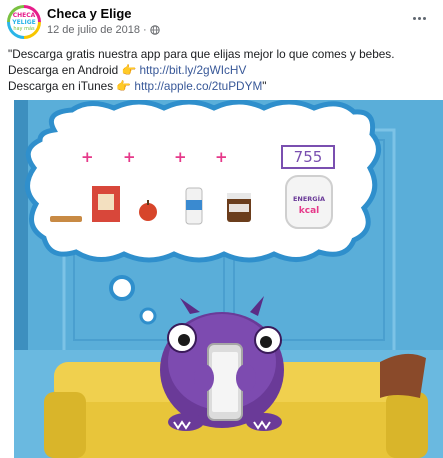  What do you see at coordinates (407, 425) in the screenshot?
I see `sofa-arm-right` at bounding box center [407, 425].